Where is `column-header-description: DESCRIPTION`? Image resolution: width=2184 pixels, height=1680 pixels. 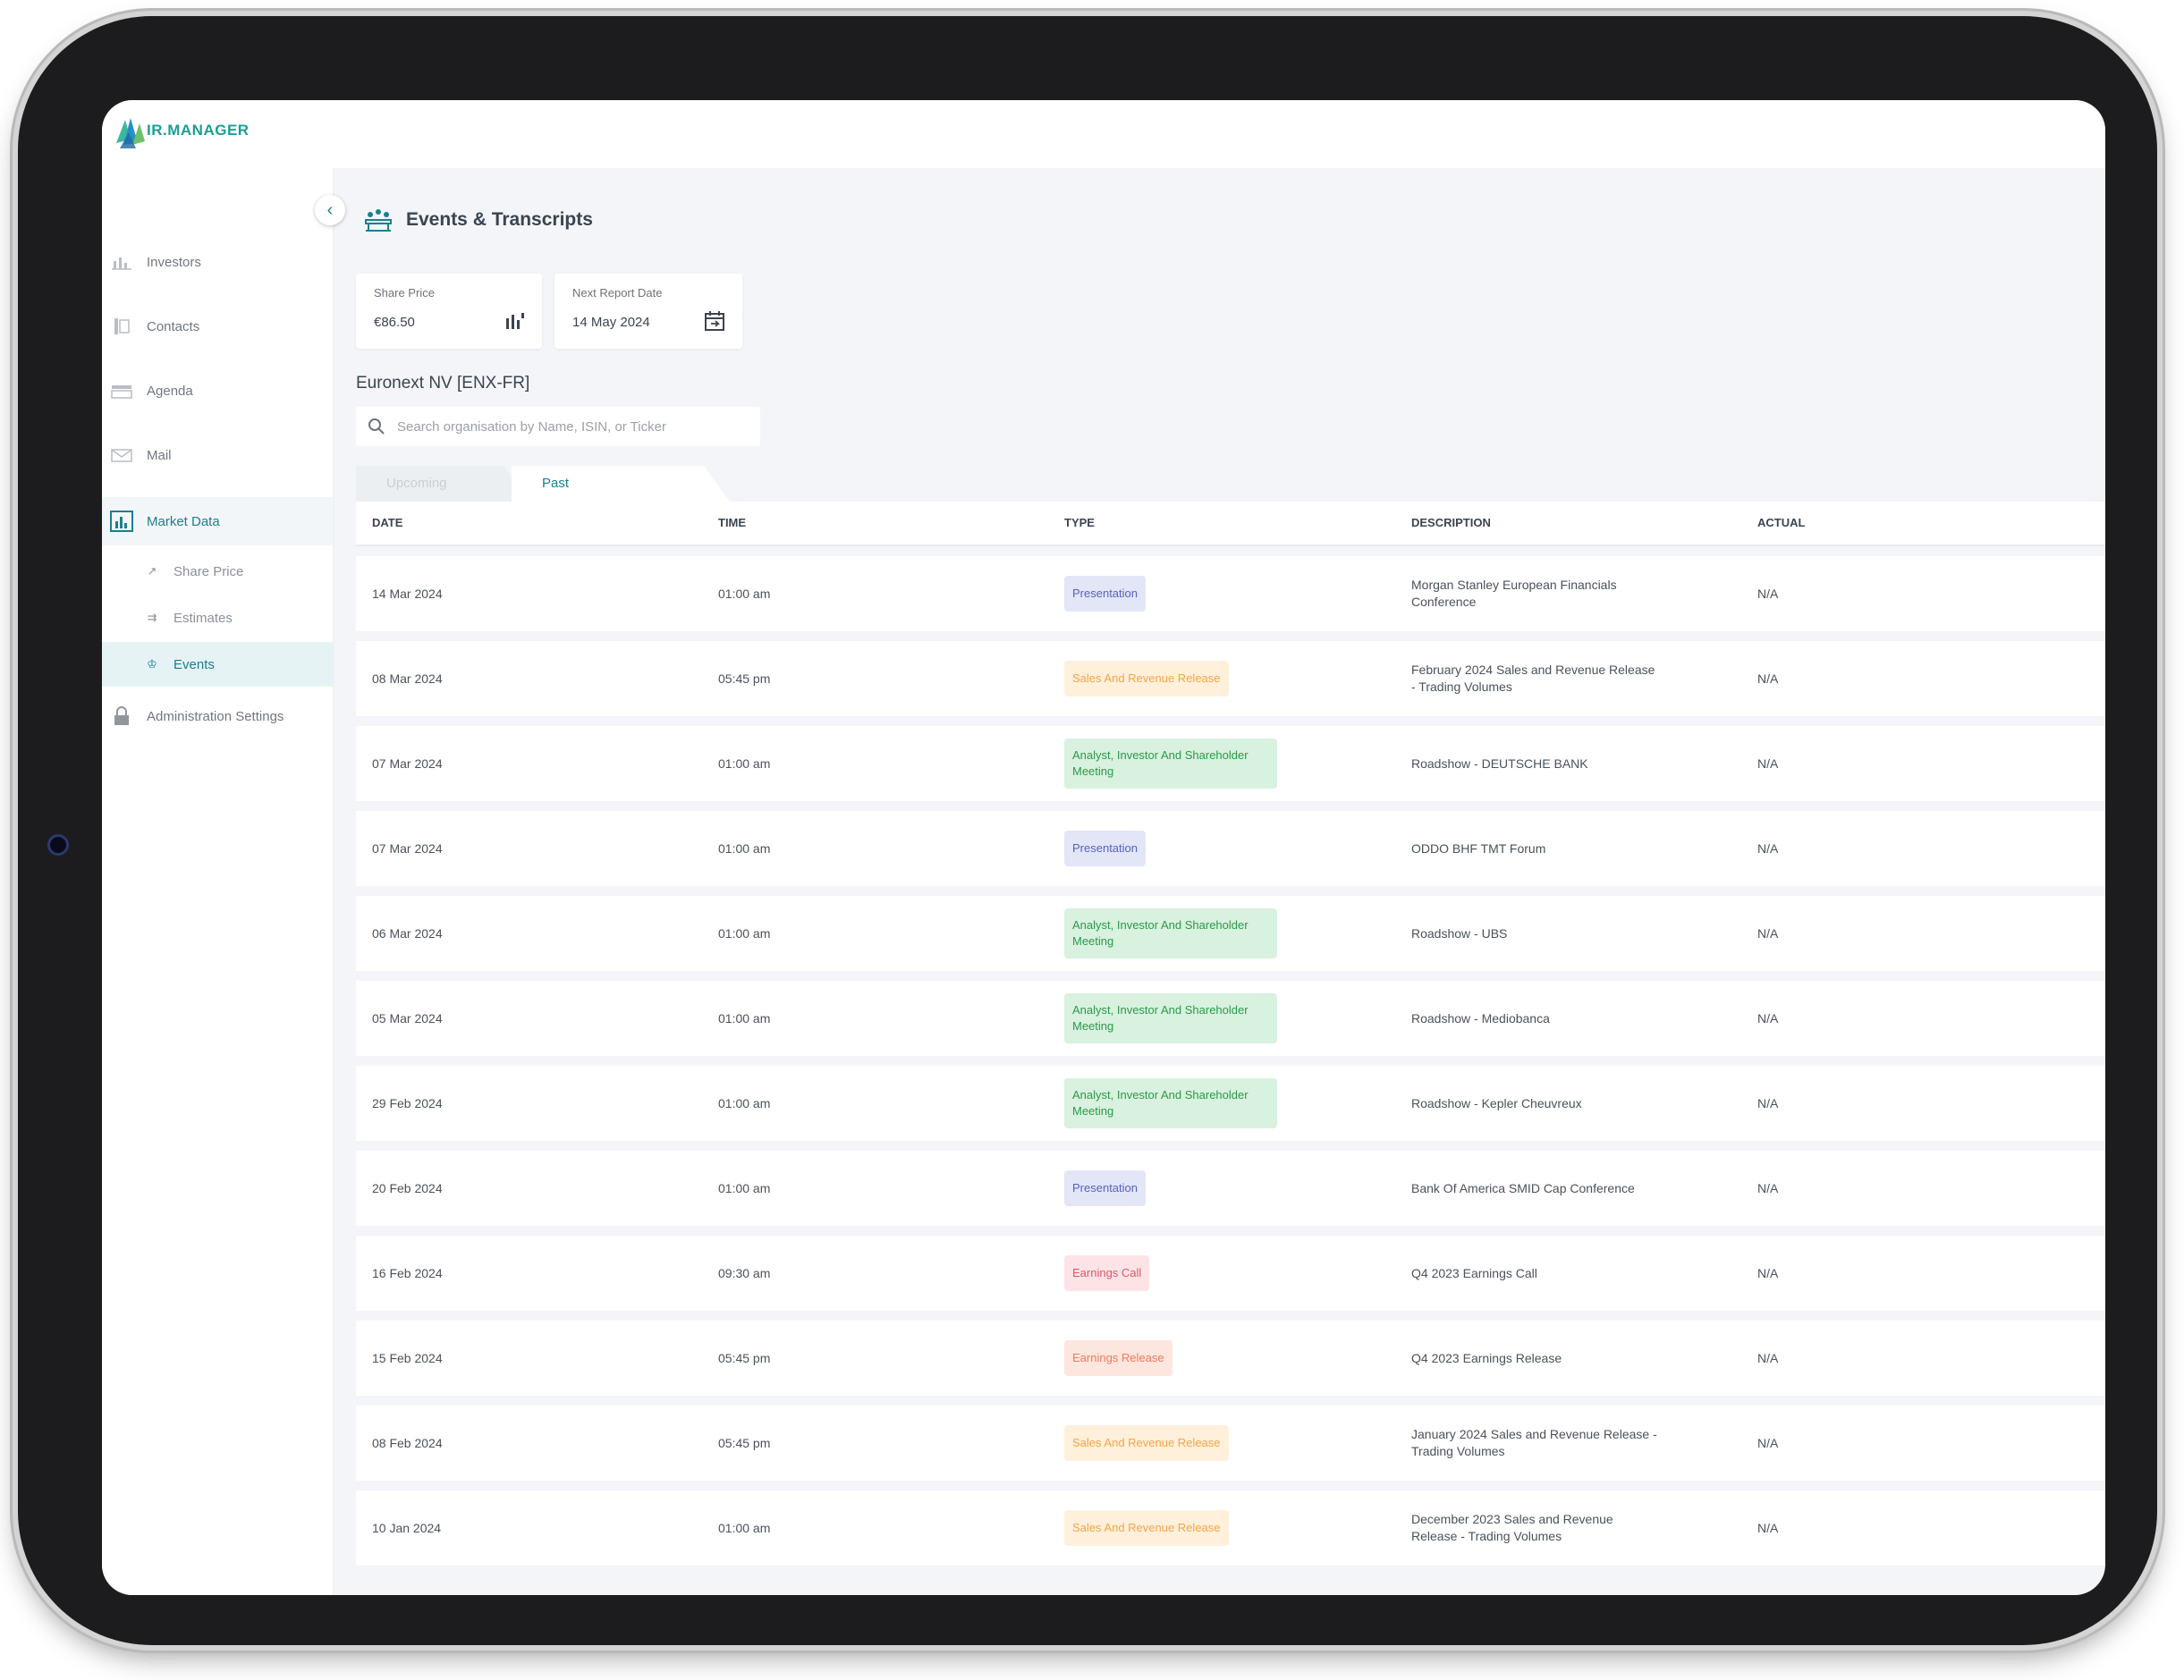
column-header-description: DESCRIPTION is located at coordinates (1451, 523).